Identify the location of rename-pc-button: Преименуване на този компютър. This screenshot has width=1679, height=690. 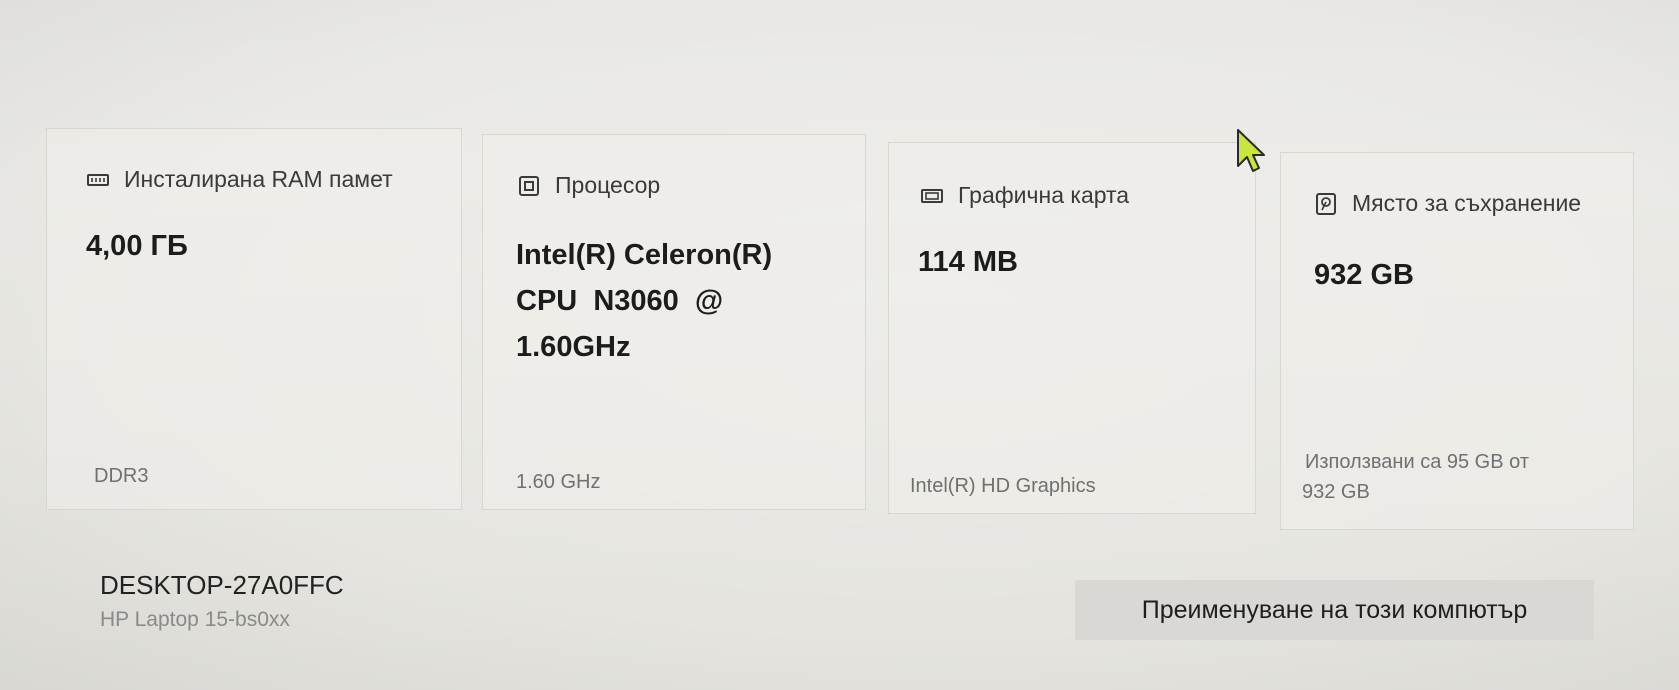
(1334, 610).